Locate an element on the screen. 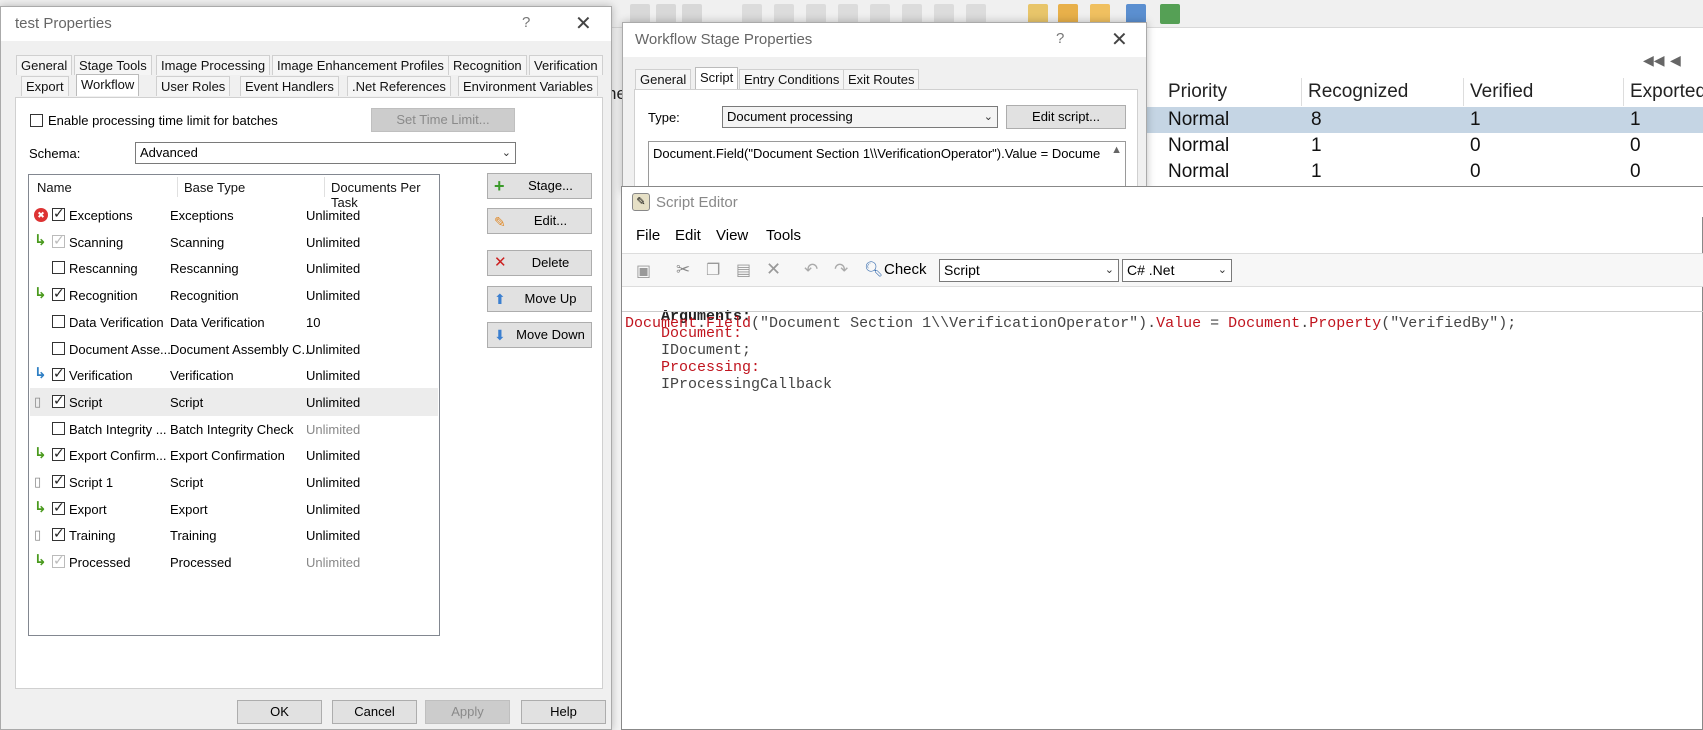 This screenshot has width=1703, height=730. stage-row: ▯ Script 1 Script Unlimited is located at coordinates (234, 482).